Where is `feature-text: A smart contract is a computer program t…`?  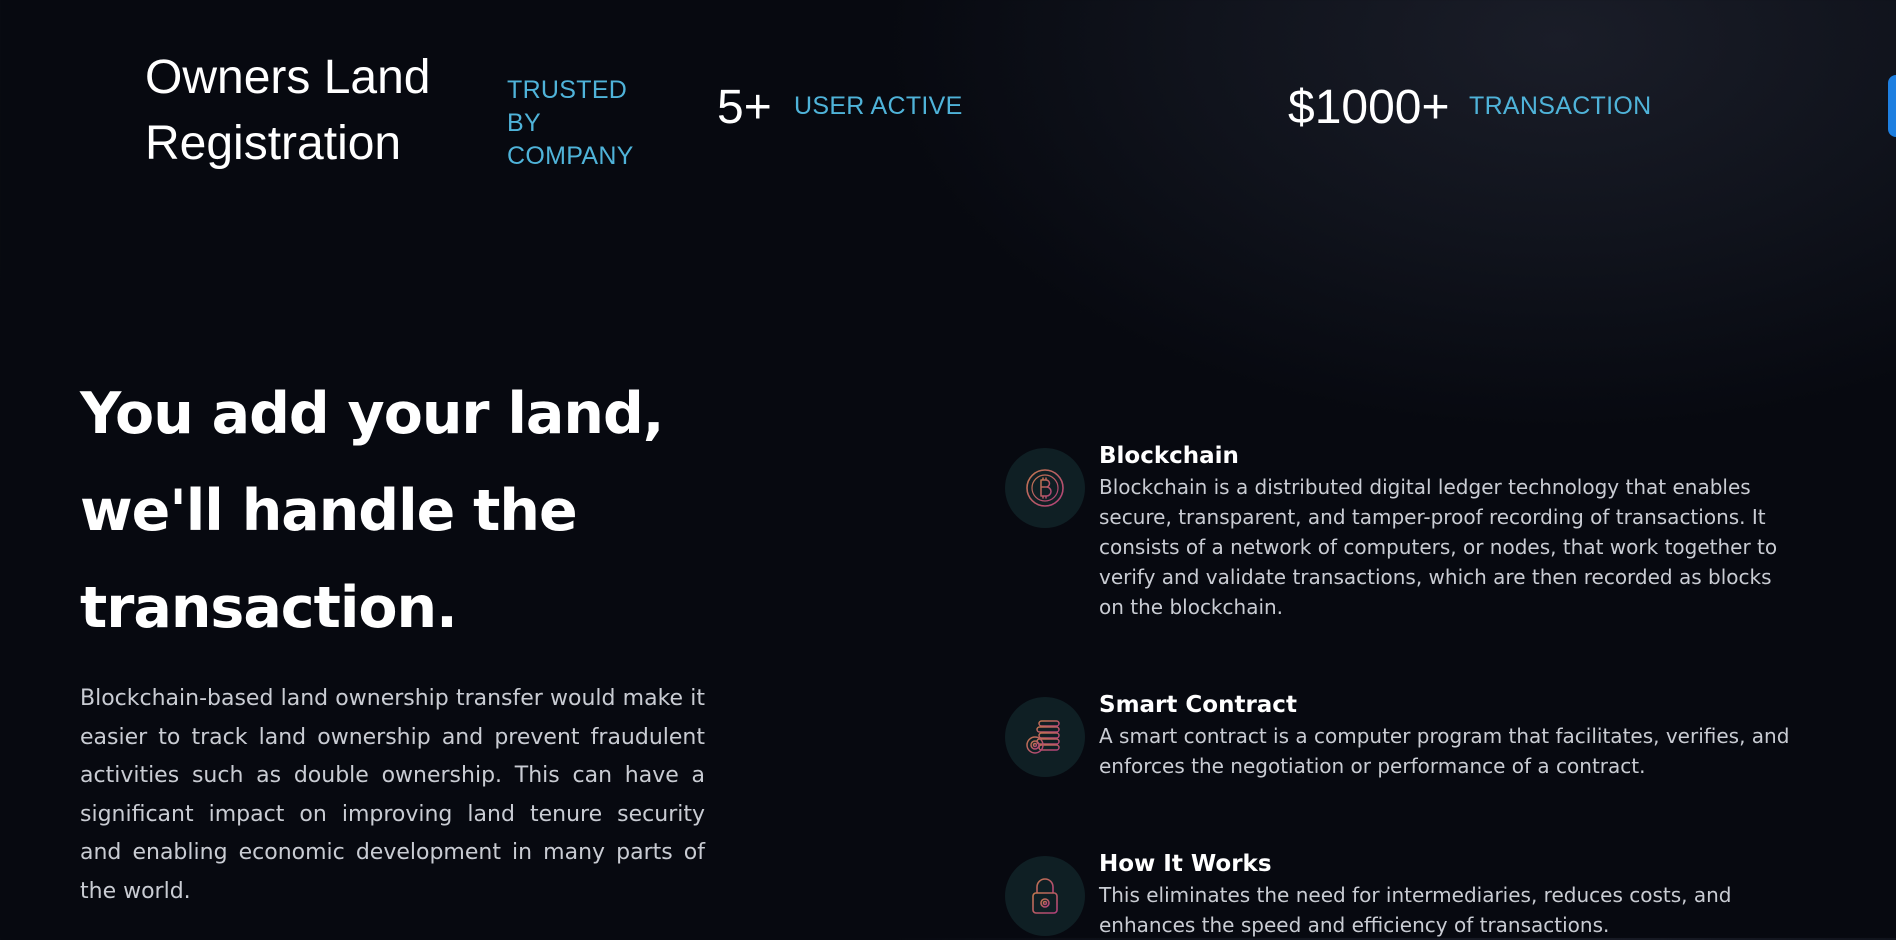 feature-text: A smart contract is a computer program t… is located at coordinates (1444, 751).